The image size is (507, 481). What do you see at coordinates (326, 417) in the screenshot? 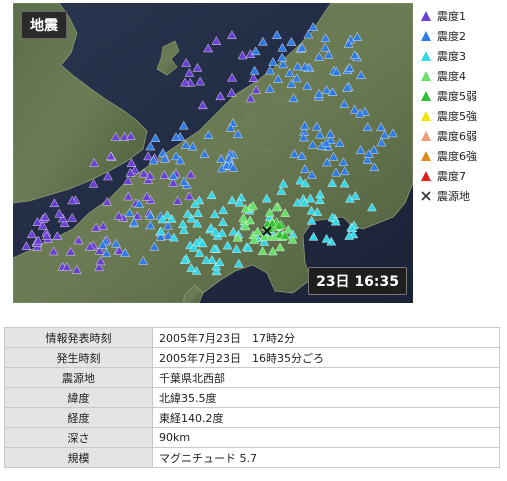
I see `info-value: 東経140.2度` at bounding box center [326, 417].